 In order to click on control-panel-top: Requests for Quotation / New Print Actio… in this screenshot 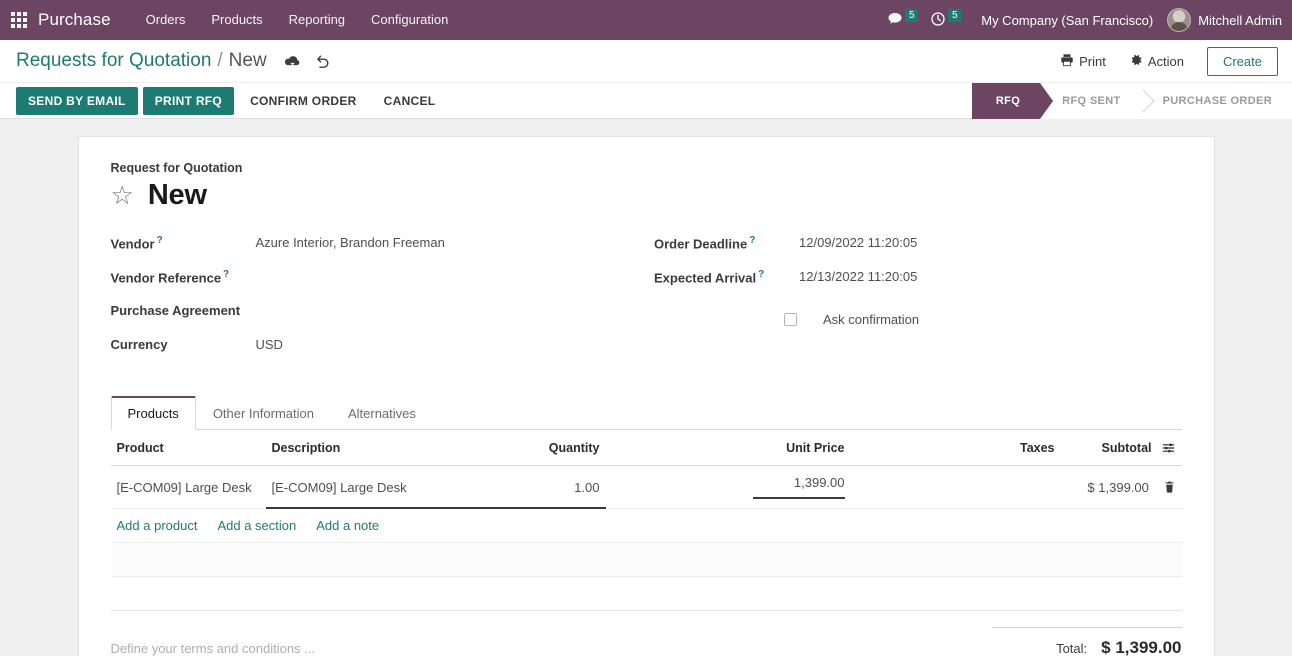, I will do `click(646, 61)`.